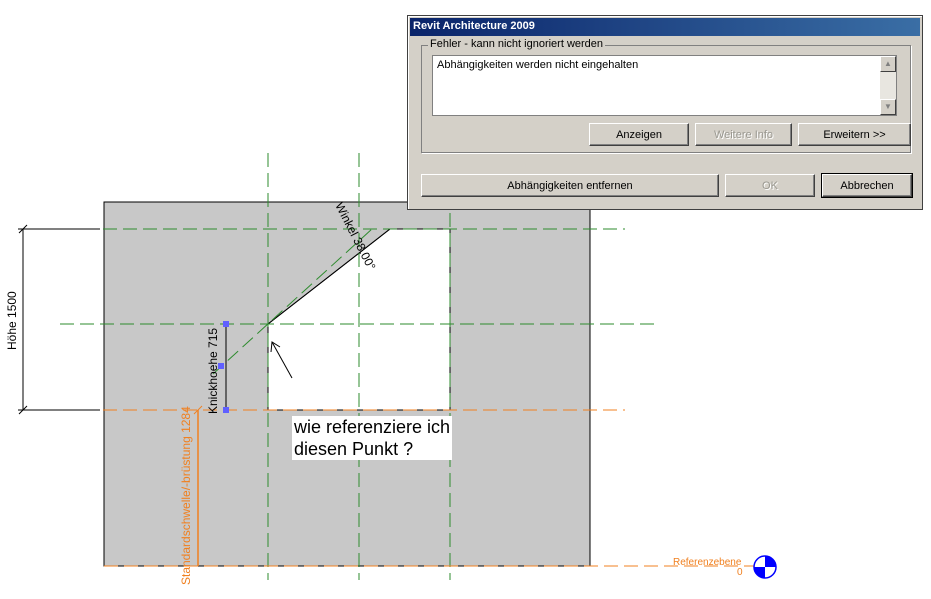 Image resolution: width=931 pixels, height=599 pixels. I want to click on scroll-down-icon: ▼, so click(888, 107).